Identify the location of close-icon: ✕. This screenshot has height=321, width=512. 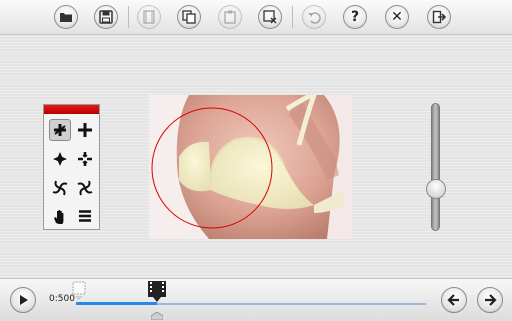
(397, 17).